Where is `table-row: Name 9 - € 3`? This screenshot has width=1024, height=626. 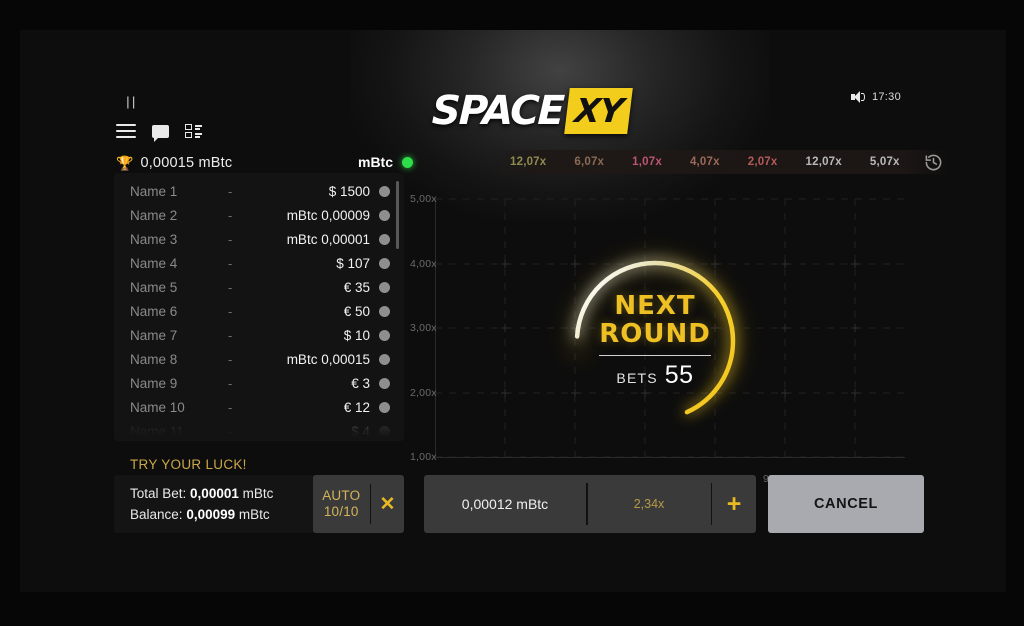 table-row: Name 9 - € 3 is located at coordinates (259, 383).